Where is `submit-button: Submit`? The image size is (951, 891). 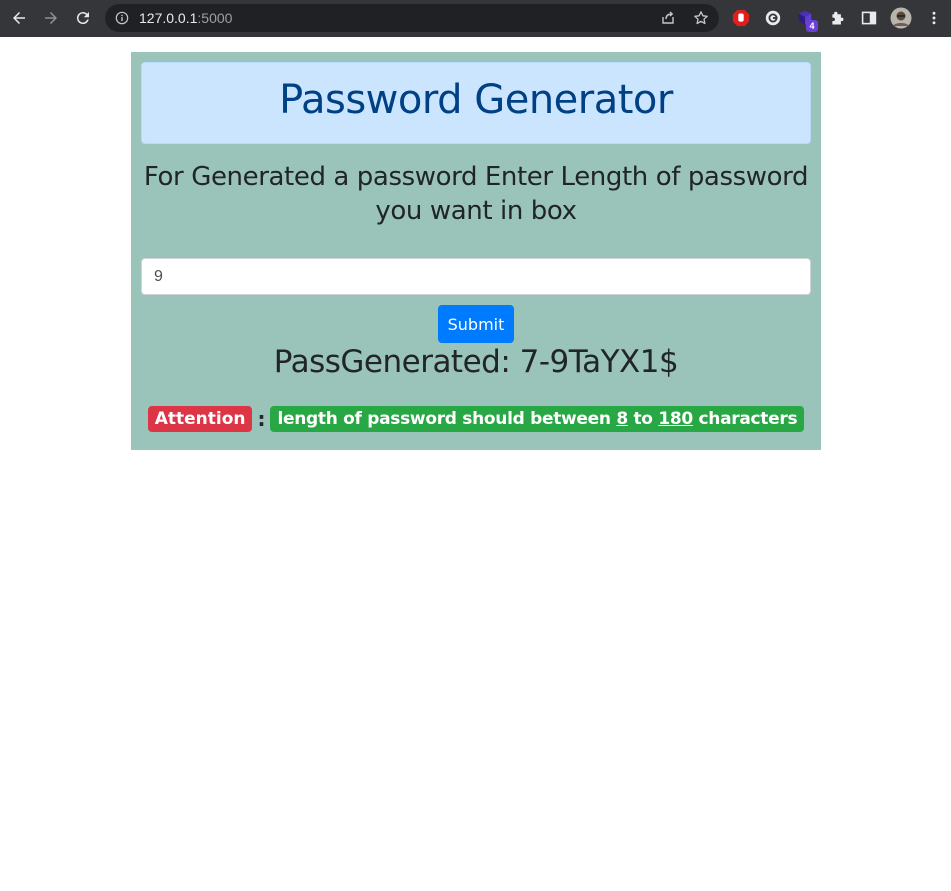 submit-button: Submit is located at coordinates (476, 324).